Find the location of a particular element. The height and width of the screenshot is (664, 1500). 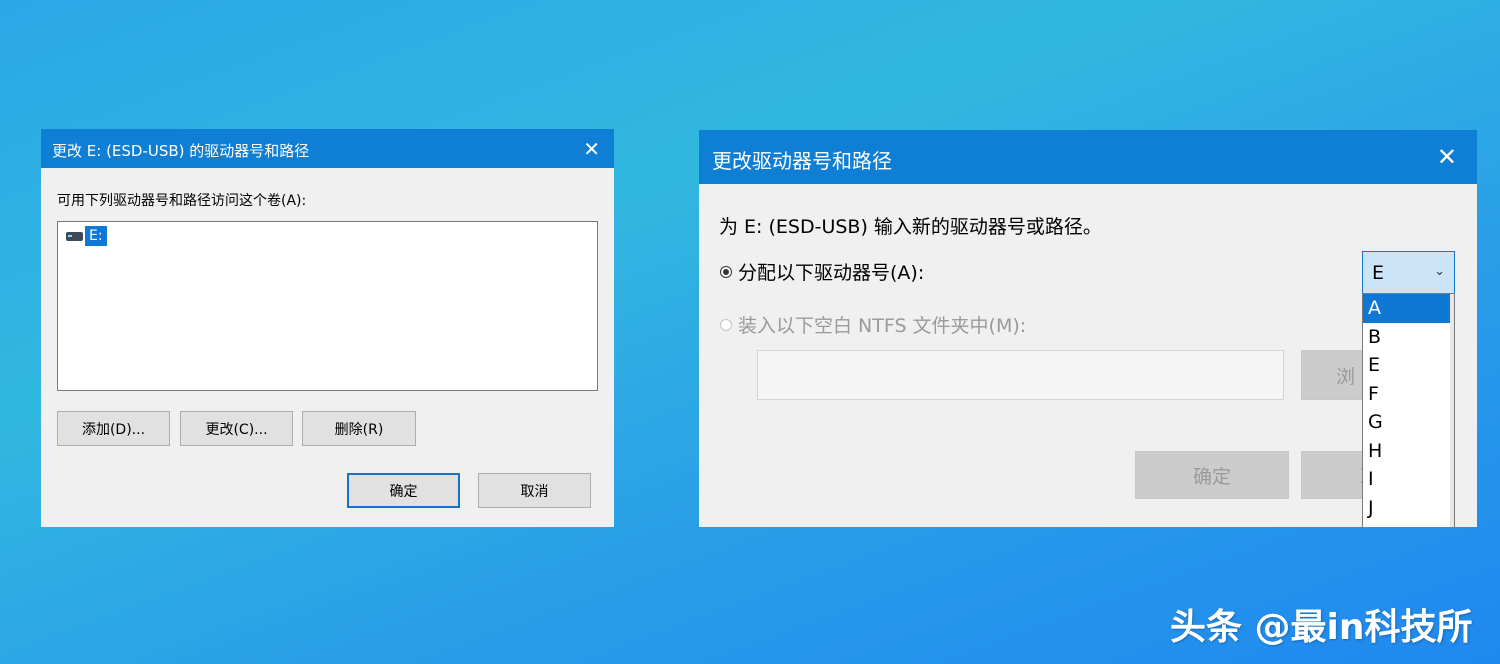

dropdown-item: J is located at coordinates (1408, 508).